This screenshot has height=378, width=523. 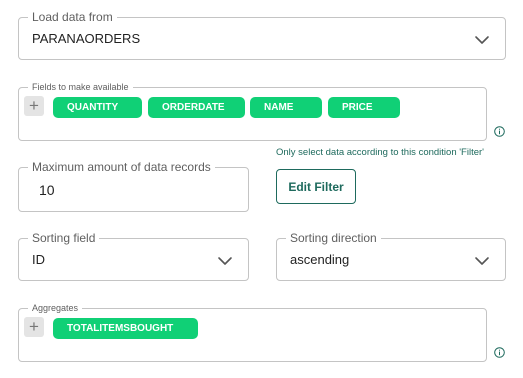 What do you see at coordinates (252, 332) in the screenshot?
I see `aggregates-field: Aggregates + TOTALITEMSBOUGHT` at bounding box center [252, 332].